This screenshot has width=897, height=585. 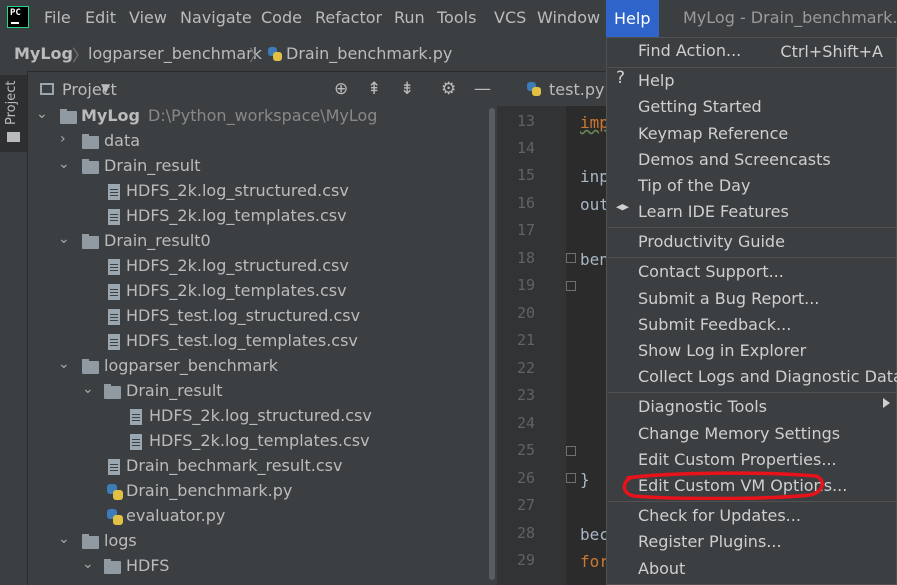 What do you see at coordinates (525, 285) in the screenshot?
I see `line-number: 19` at bounding box center [525, 285].